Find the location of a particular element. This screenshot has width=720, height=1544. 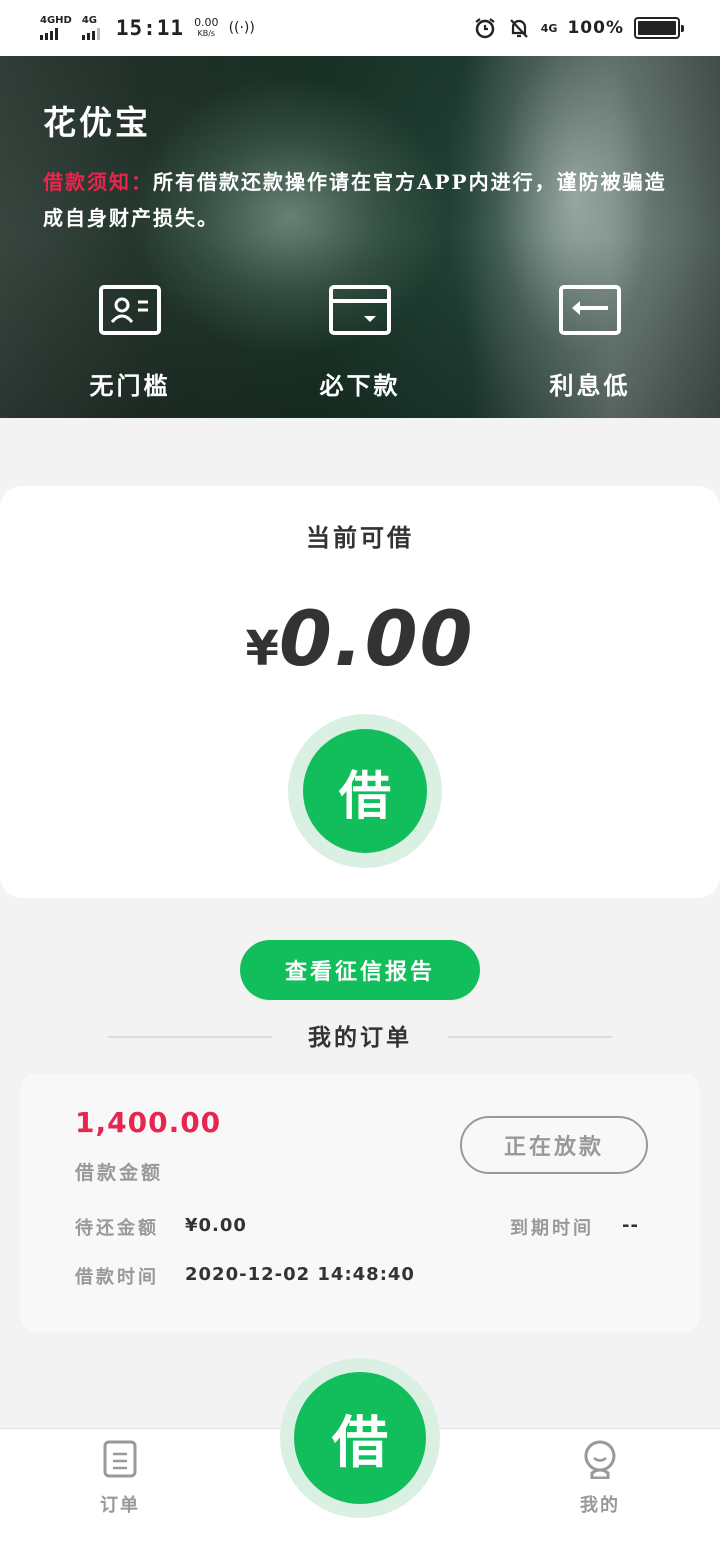

available-amount: ¥0.00 is located at coordinates (360, 638).